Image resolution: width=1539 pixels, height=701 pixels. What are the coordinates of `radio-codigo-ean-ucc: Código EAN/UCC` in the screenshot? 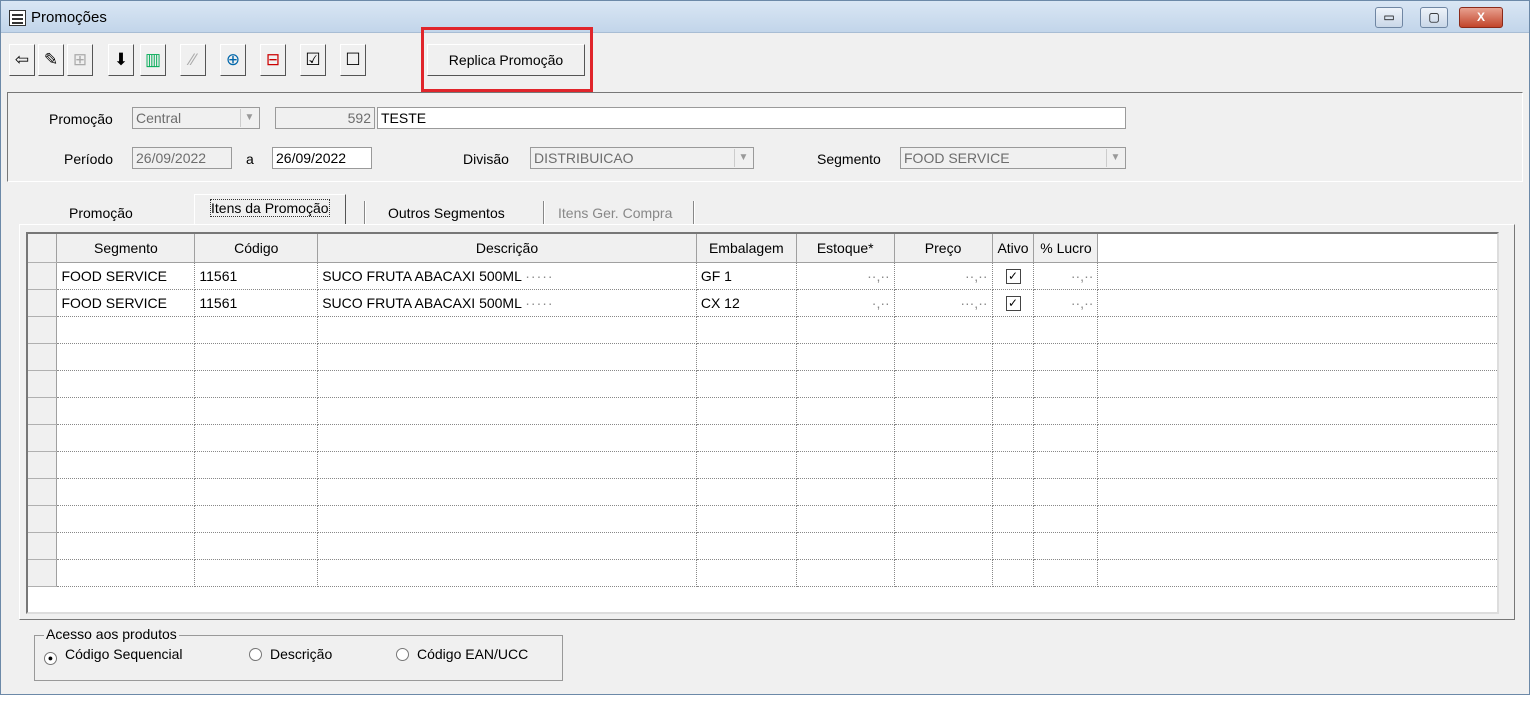 It's located at (462, 654).